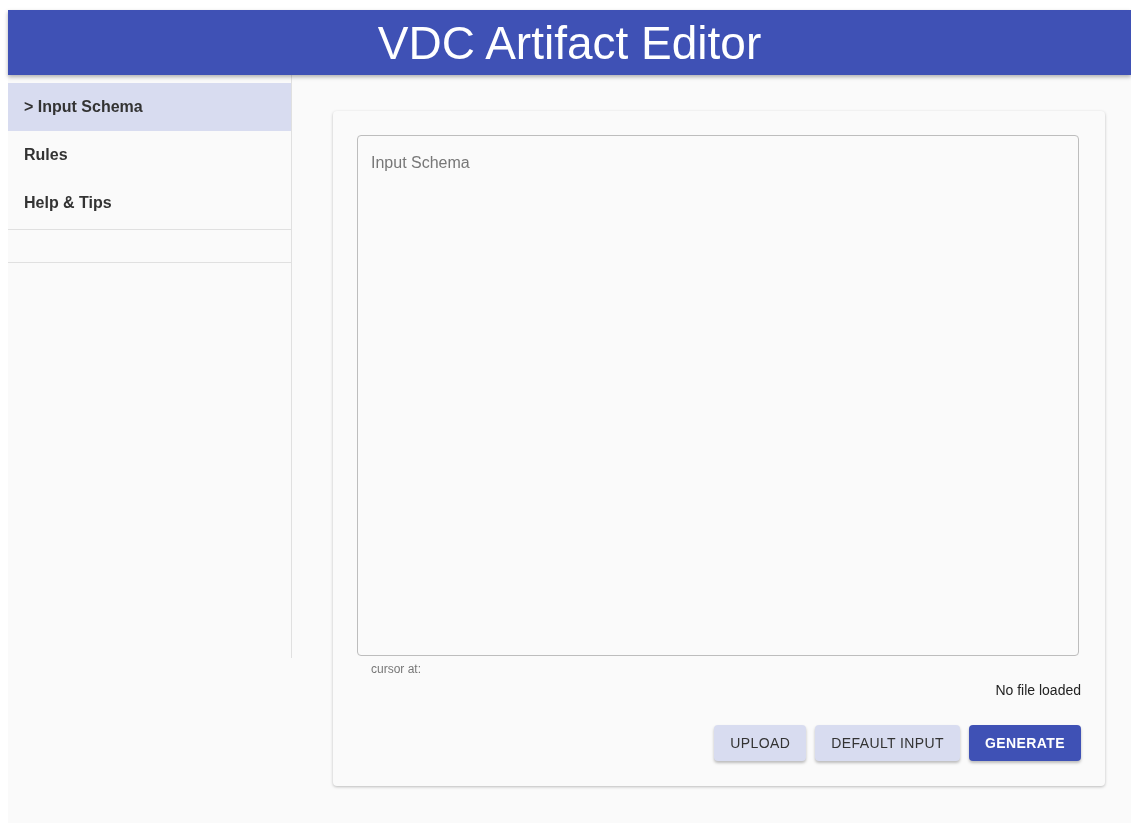 The height and width of the screenshot is (823, 1131). Describe the element at coordinates (760, 743) in the screenshot. I see `action-button: UPLOAD` at that location.